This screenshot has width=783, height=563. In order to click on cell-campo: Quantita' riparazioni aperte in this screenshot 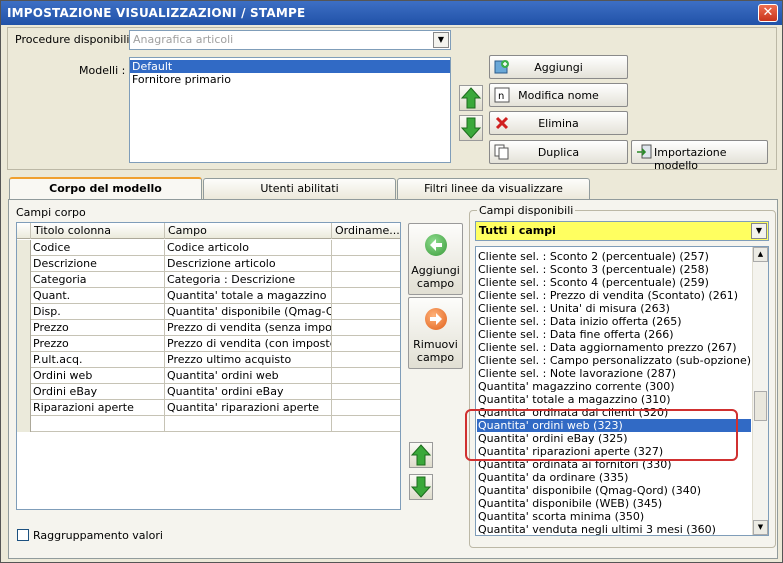, I will do `click(248, 408)`.